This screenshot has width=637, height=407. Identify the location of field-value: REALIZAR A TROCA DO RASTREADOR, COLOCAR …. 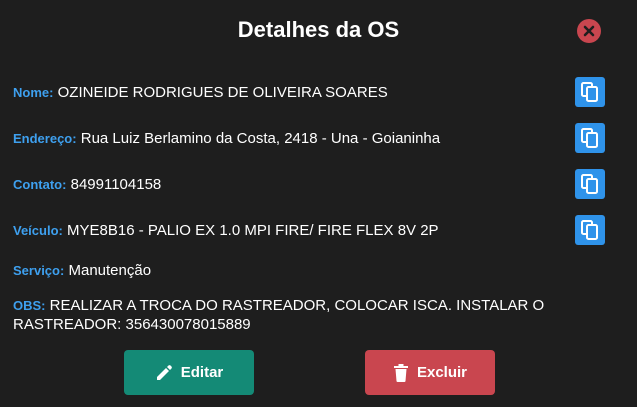
(279, 315).